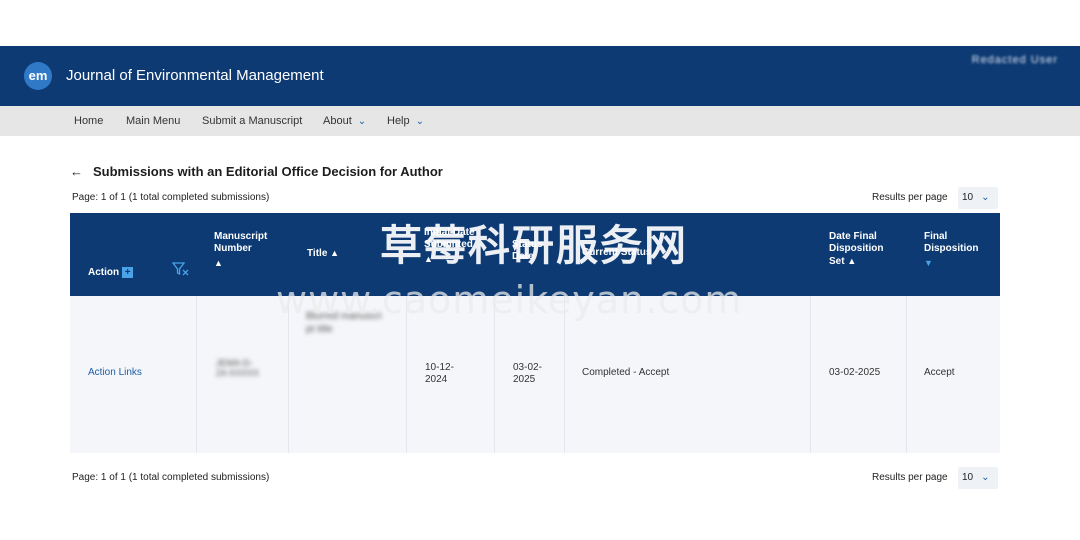  I want to click on status-date: 03-02-2025, so click(527, 373).